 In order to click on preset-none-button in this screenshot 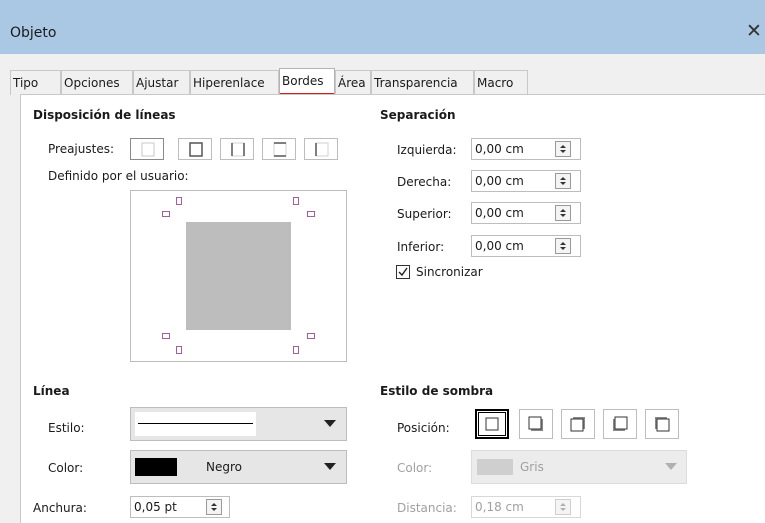, I will do `click(147, 149)`.